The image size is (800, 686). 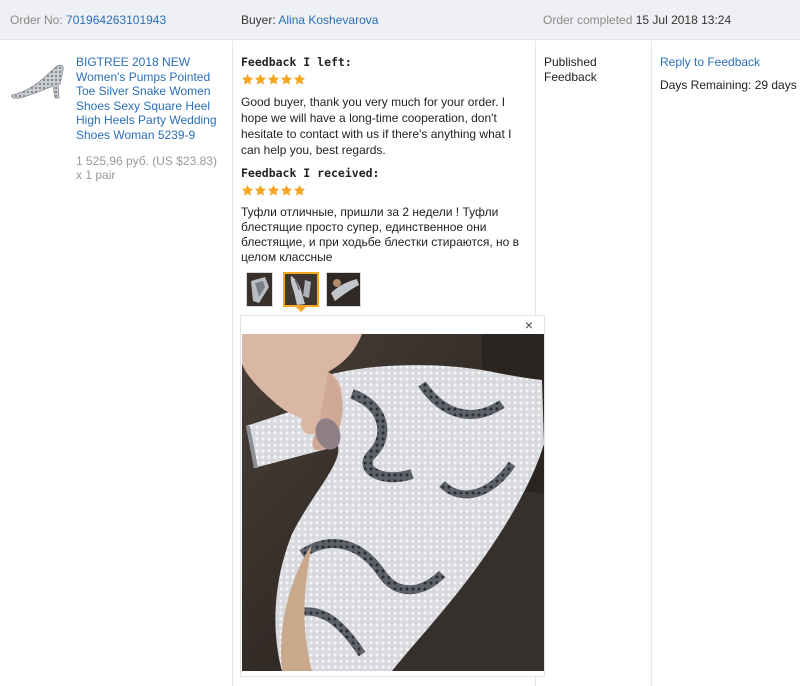 I want to click on order-no-label: Order No:, so click(x=36, y=20).